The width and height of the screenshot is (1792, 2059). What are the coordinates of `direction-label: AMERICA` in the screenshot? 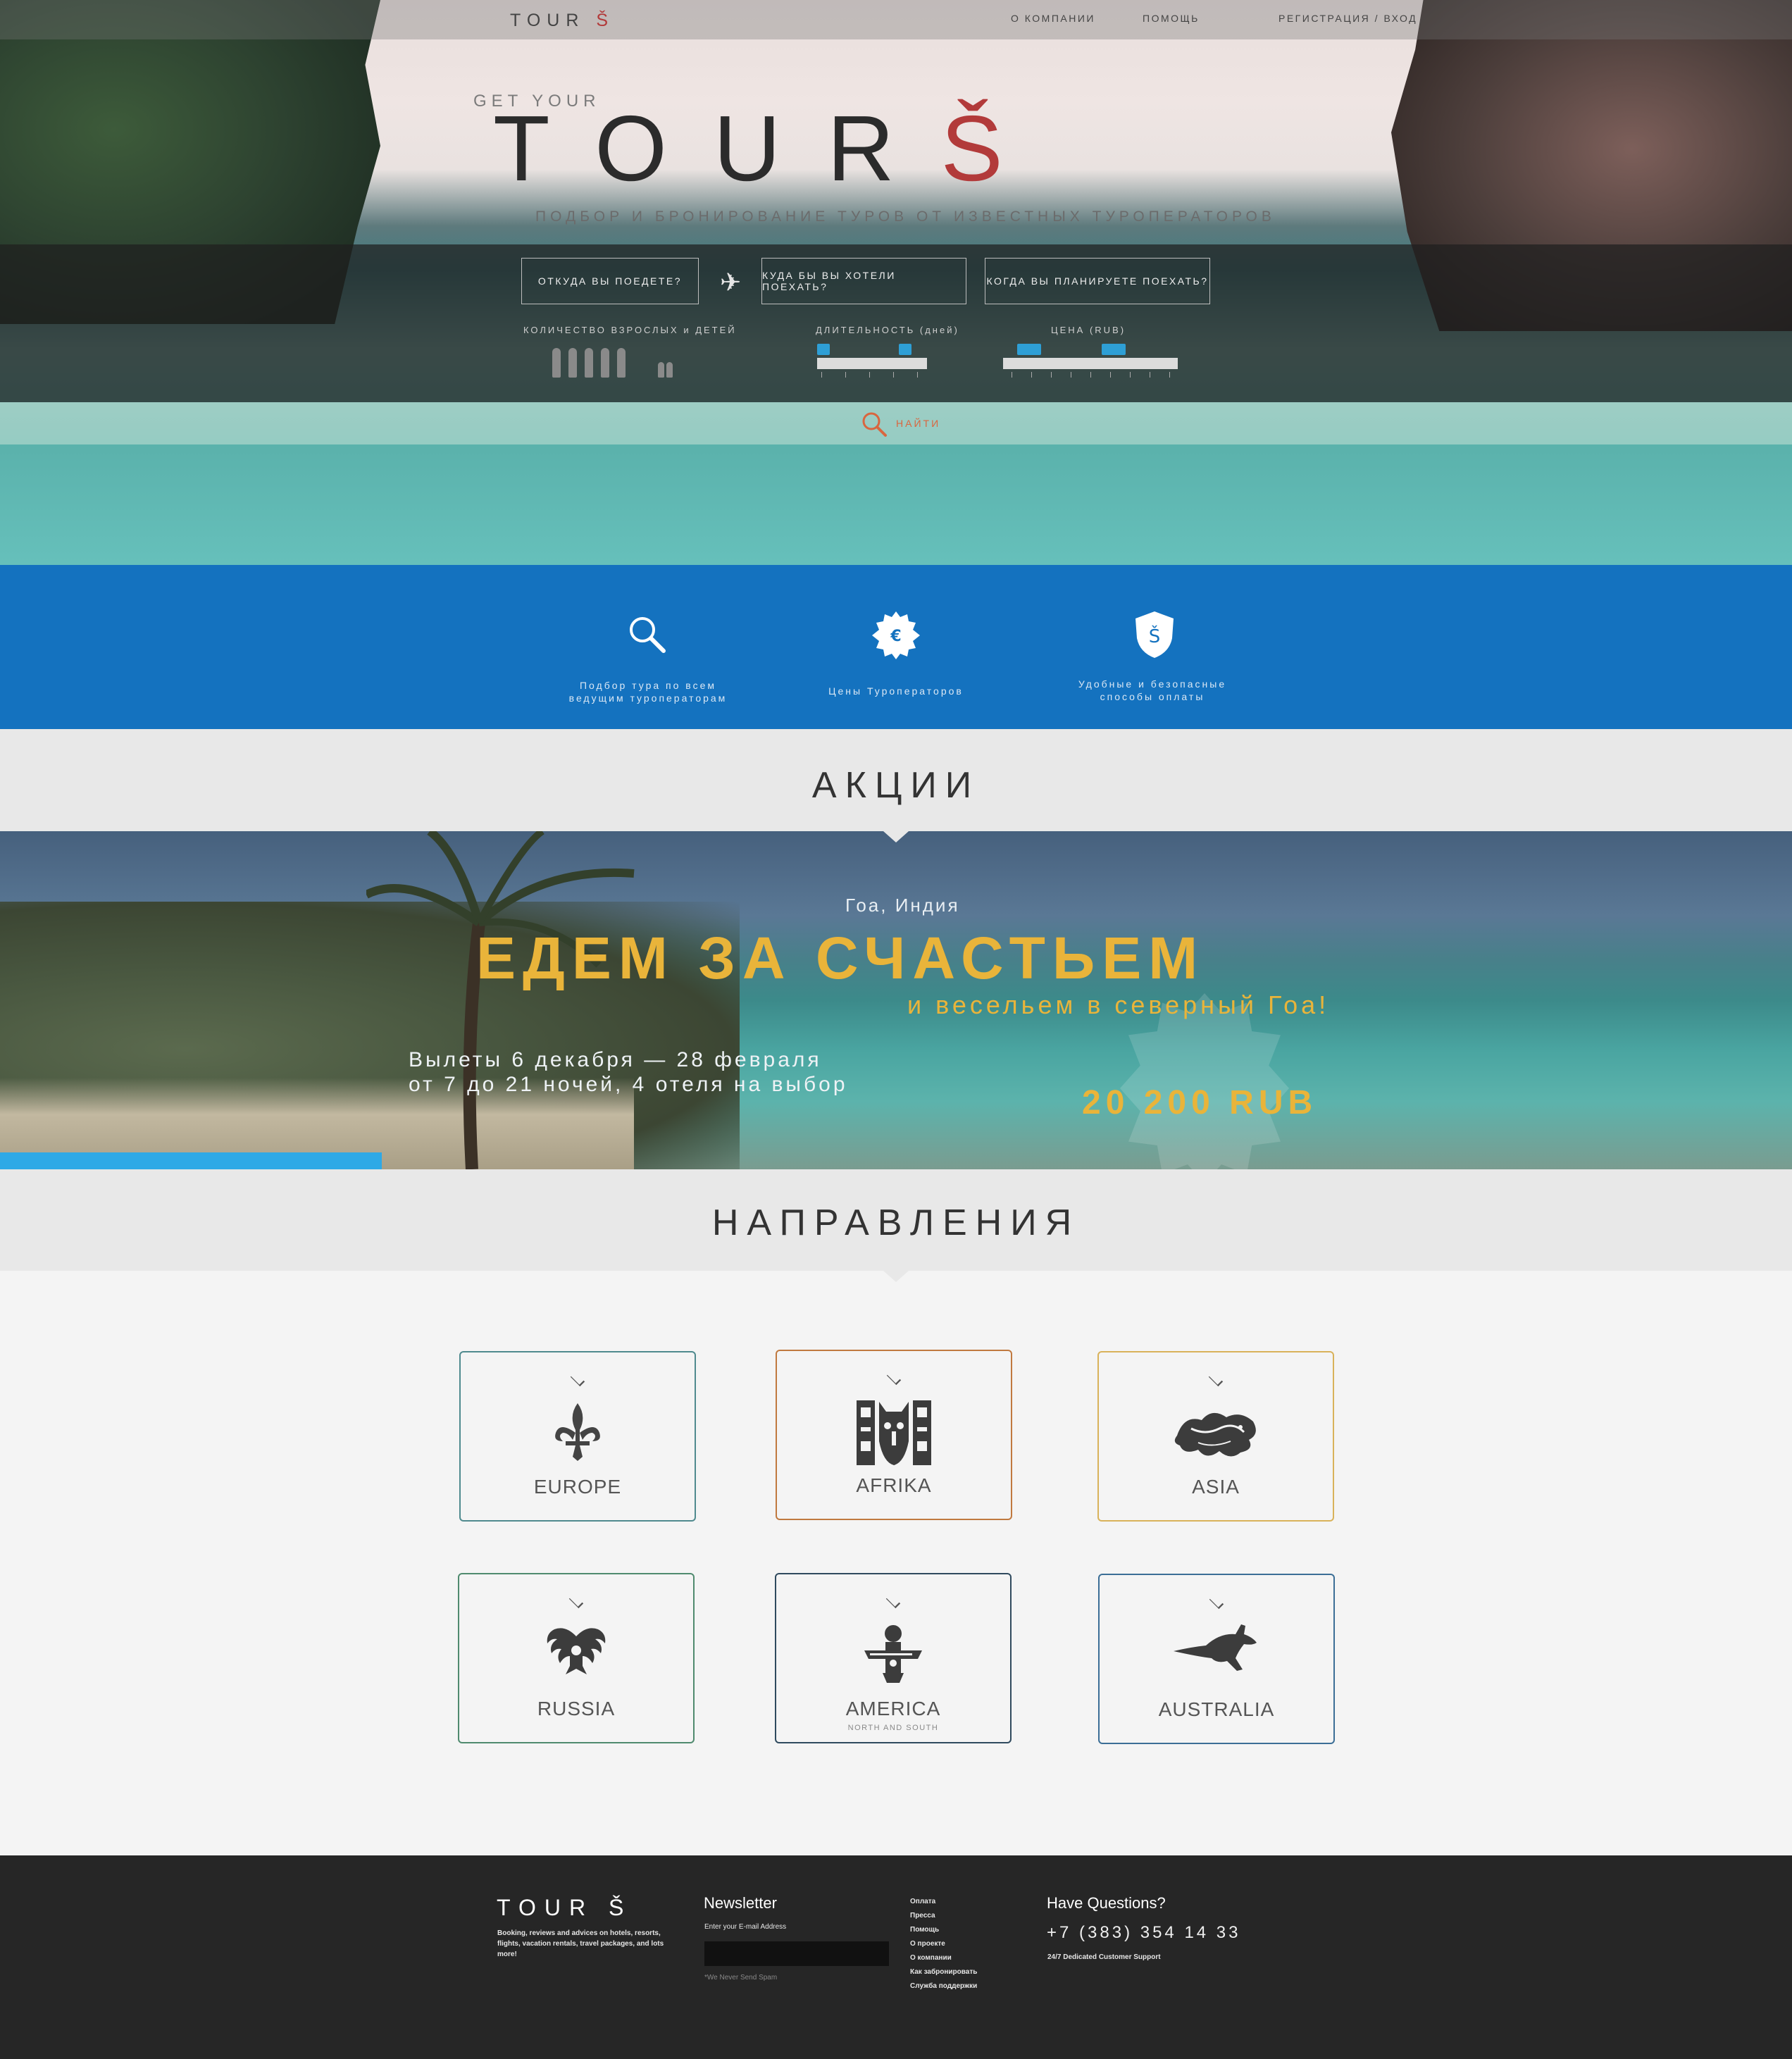 It's located at (893, 1708).